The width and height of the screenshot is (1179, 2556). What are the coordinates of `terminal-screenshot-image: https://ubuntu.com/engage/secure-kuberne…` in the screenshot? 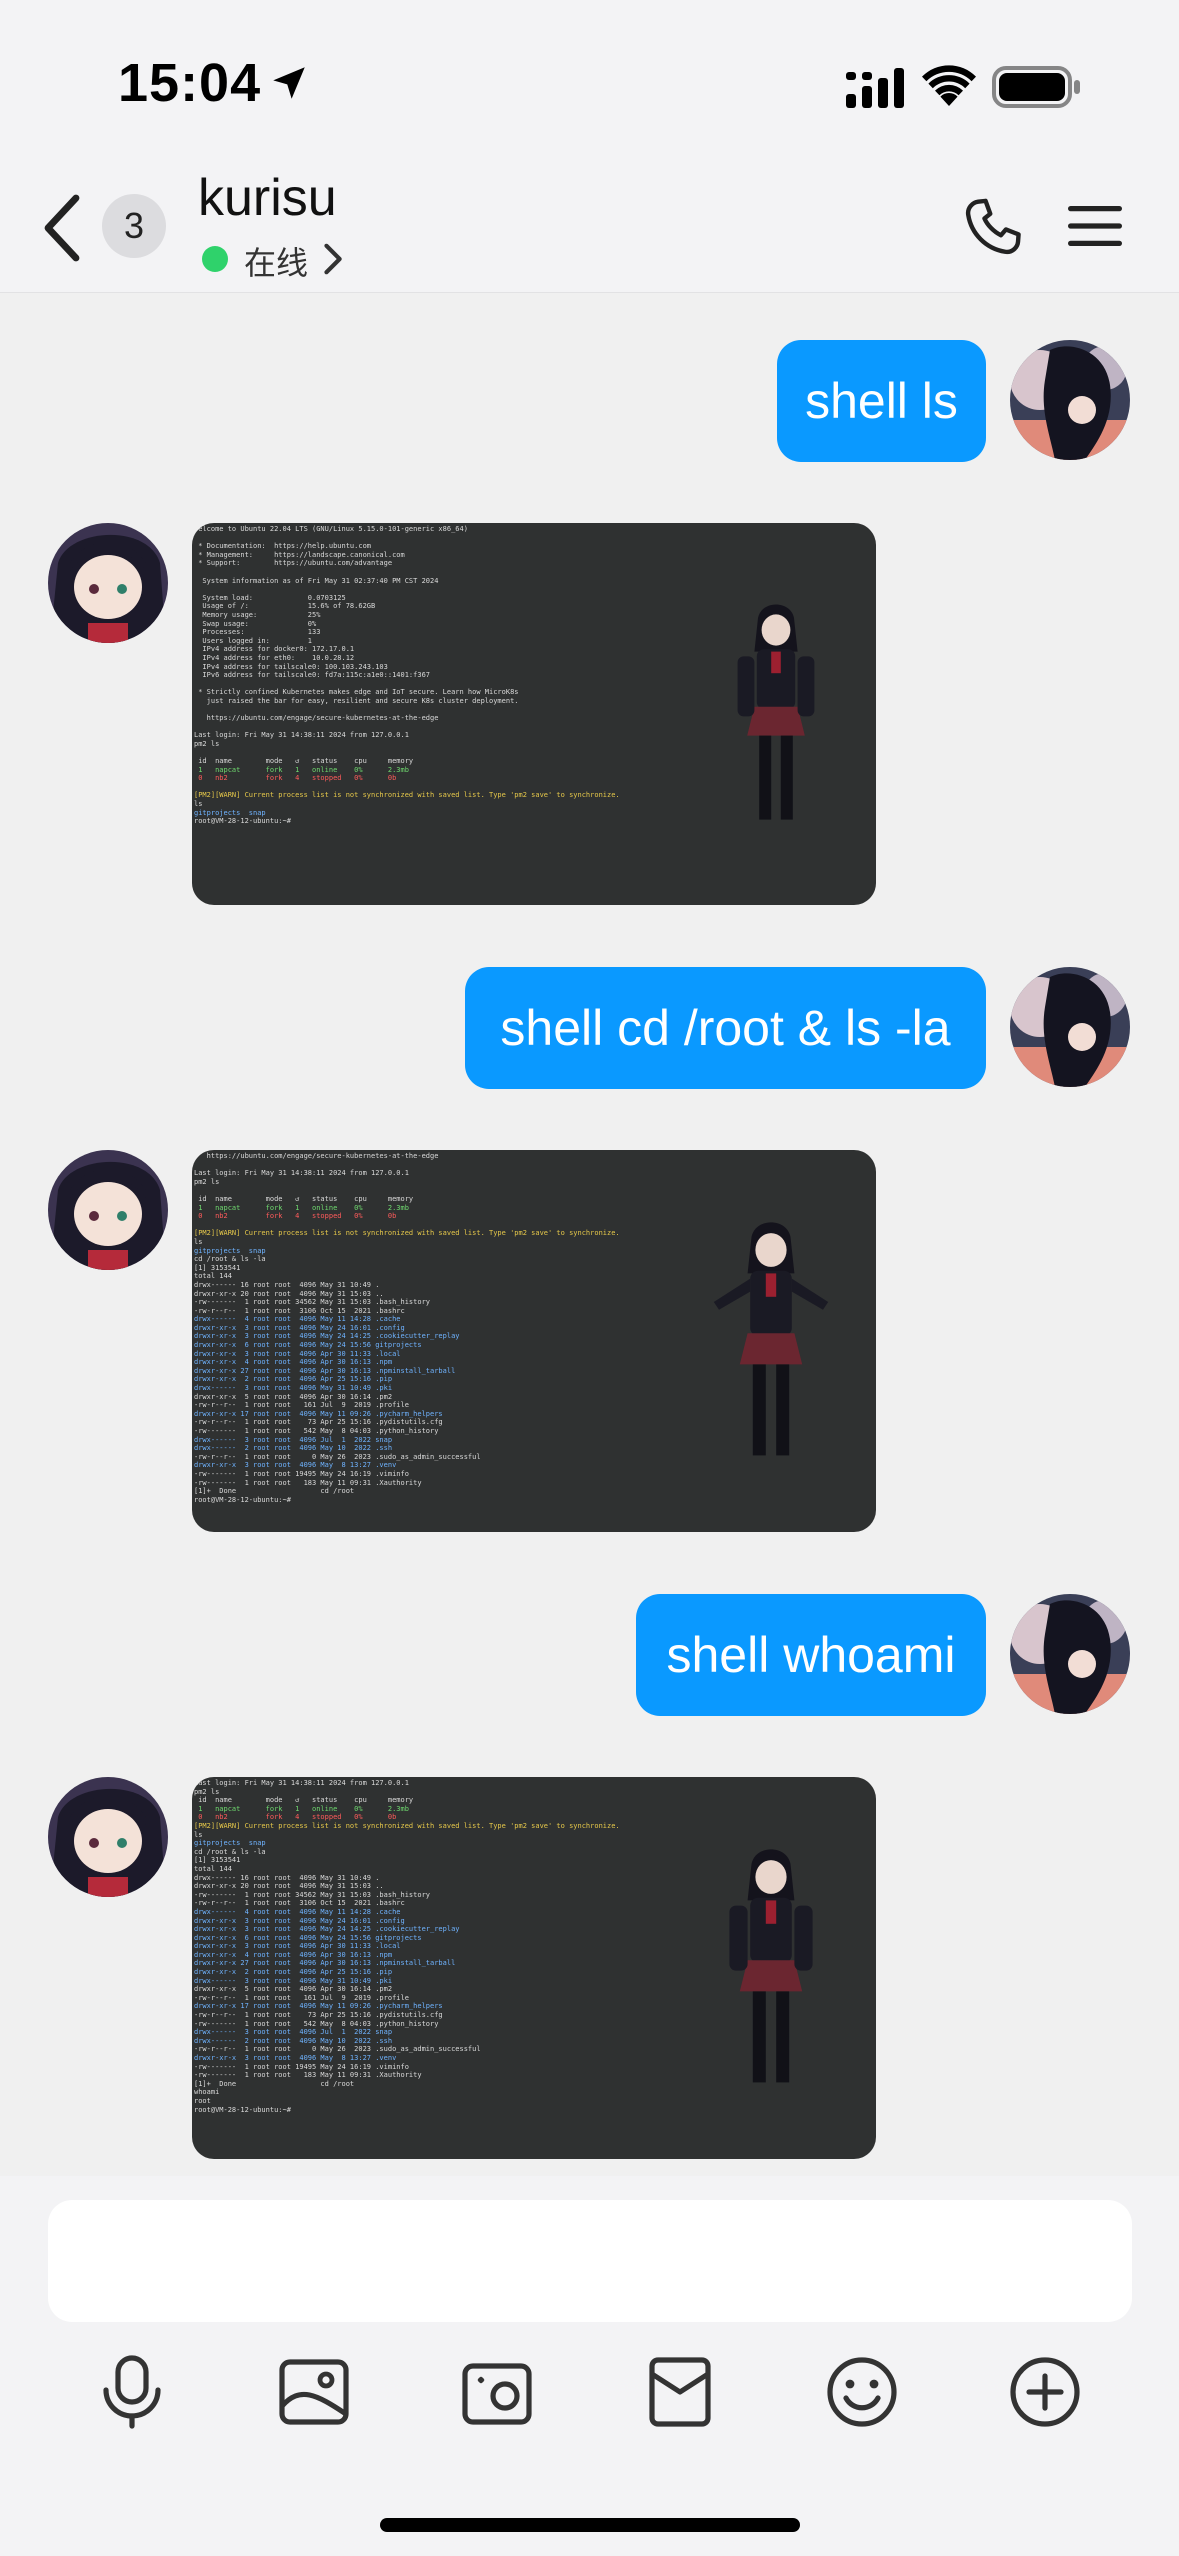 It's located at (534, 1341).